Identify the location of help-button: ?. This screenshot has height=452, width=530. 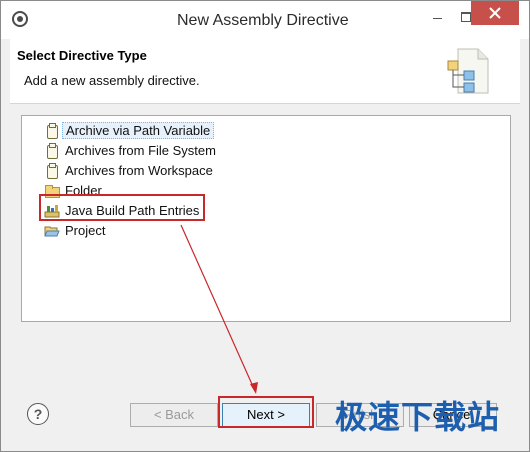
(38, 414).